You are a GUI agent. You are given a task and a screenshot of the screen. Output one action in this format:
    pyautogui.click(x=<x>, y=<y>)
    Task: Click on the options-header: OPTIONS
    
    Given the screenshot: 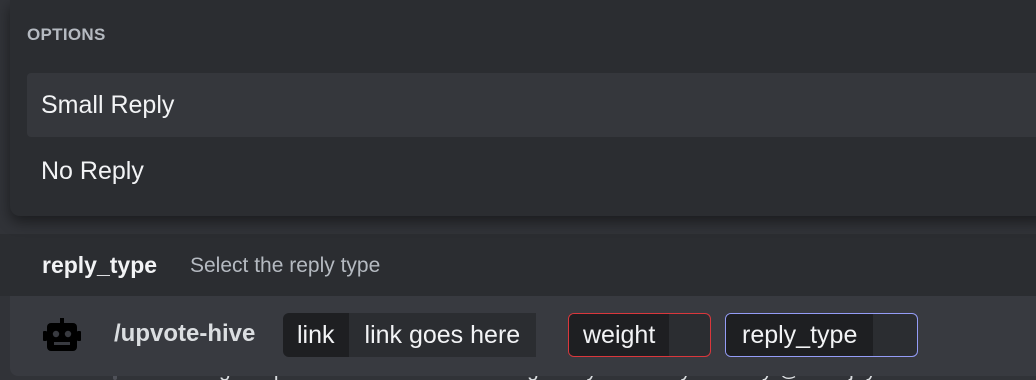 What is the action you would take?
    pyautogui.click(x=66, y=34)
    